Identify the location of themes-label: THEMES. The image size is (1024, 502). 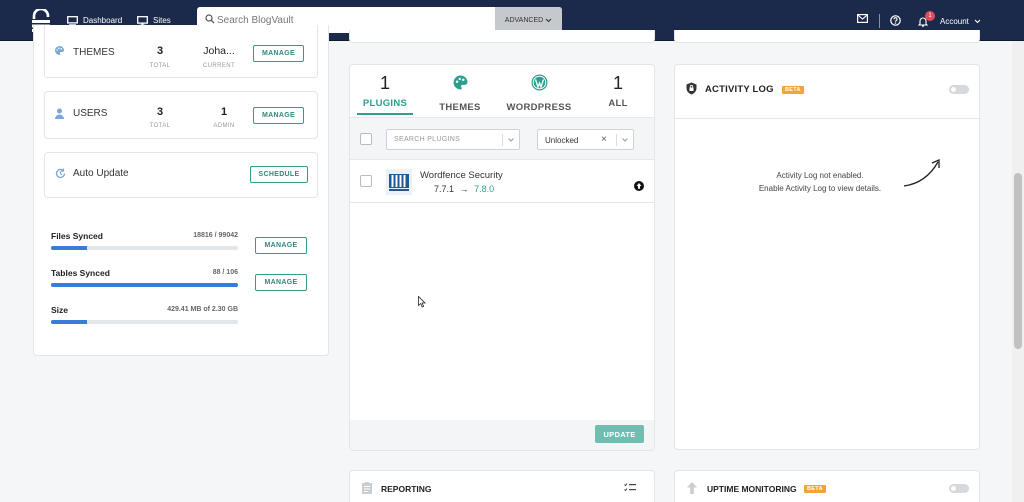
(94, 52).